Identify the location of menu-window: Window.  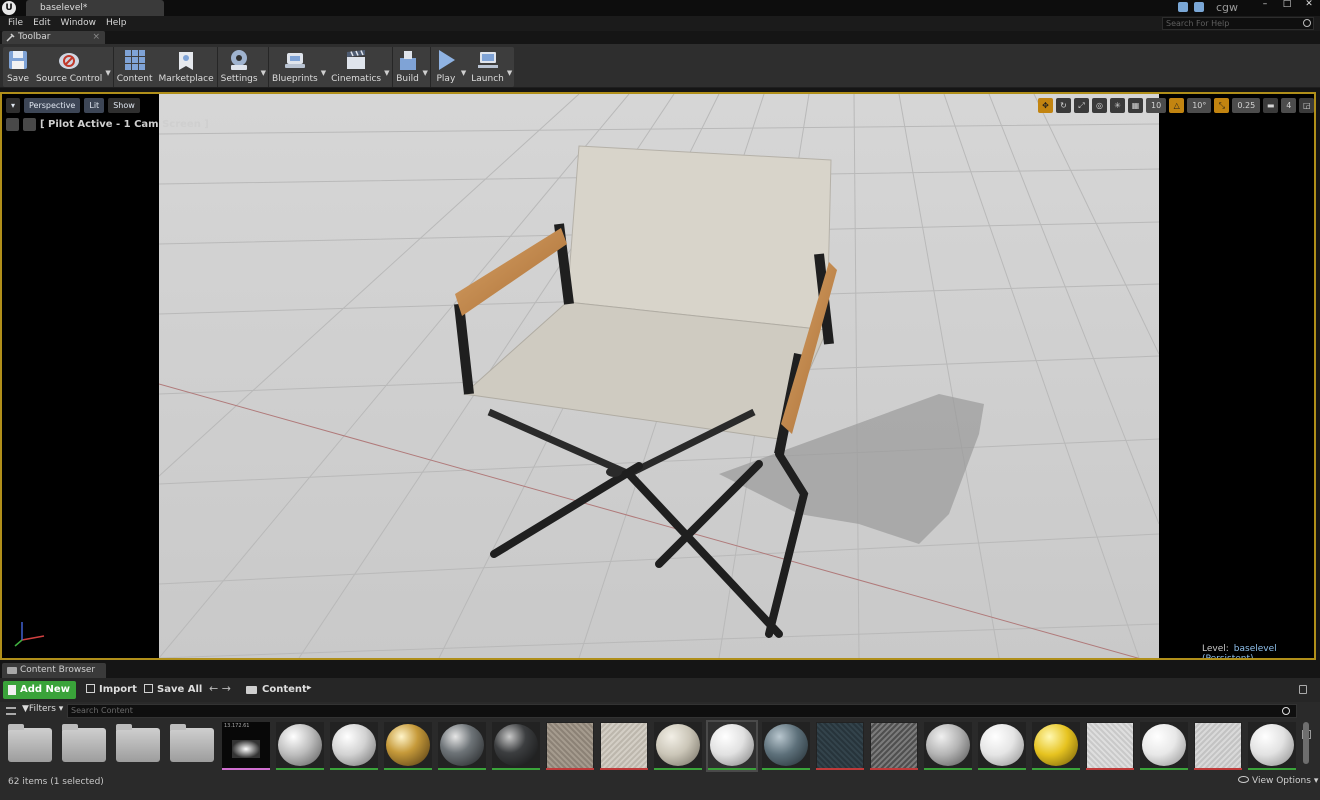
(79, 23).